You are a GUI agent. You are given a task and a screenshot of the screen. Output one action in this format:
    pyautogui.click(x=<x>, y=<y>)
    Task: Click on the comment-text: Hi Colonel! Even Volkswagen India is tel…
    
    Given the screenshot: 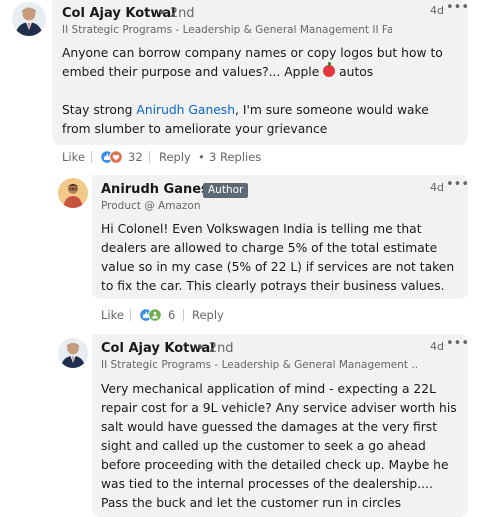 What is the action you would take?
    pyautogui.click(x=278, y=257)
    